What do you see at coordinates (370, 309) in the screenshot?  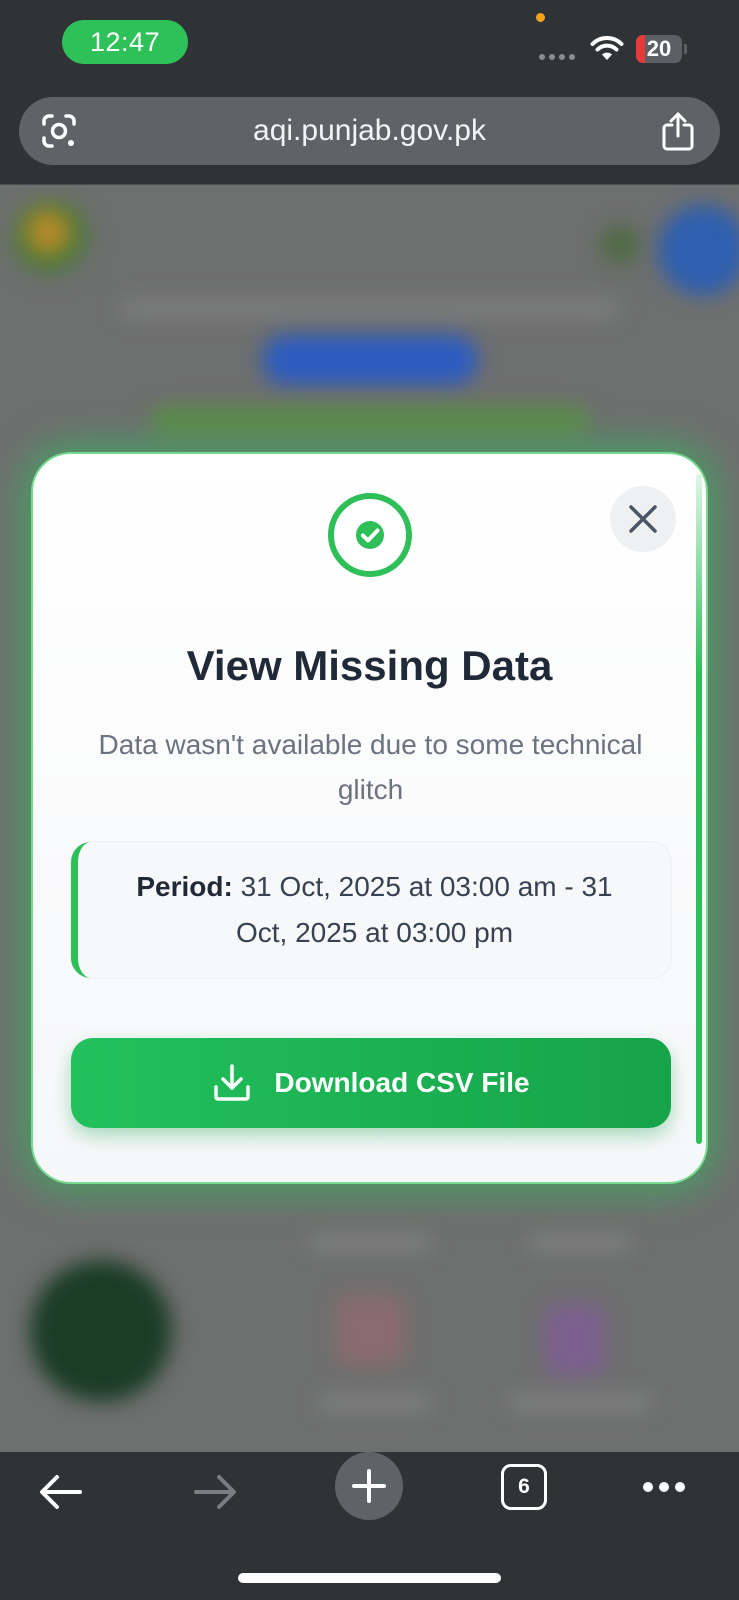 I see `bg-text-line` at bounding box center [370, 309].